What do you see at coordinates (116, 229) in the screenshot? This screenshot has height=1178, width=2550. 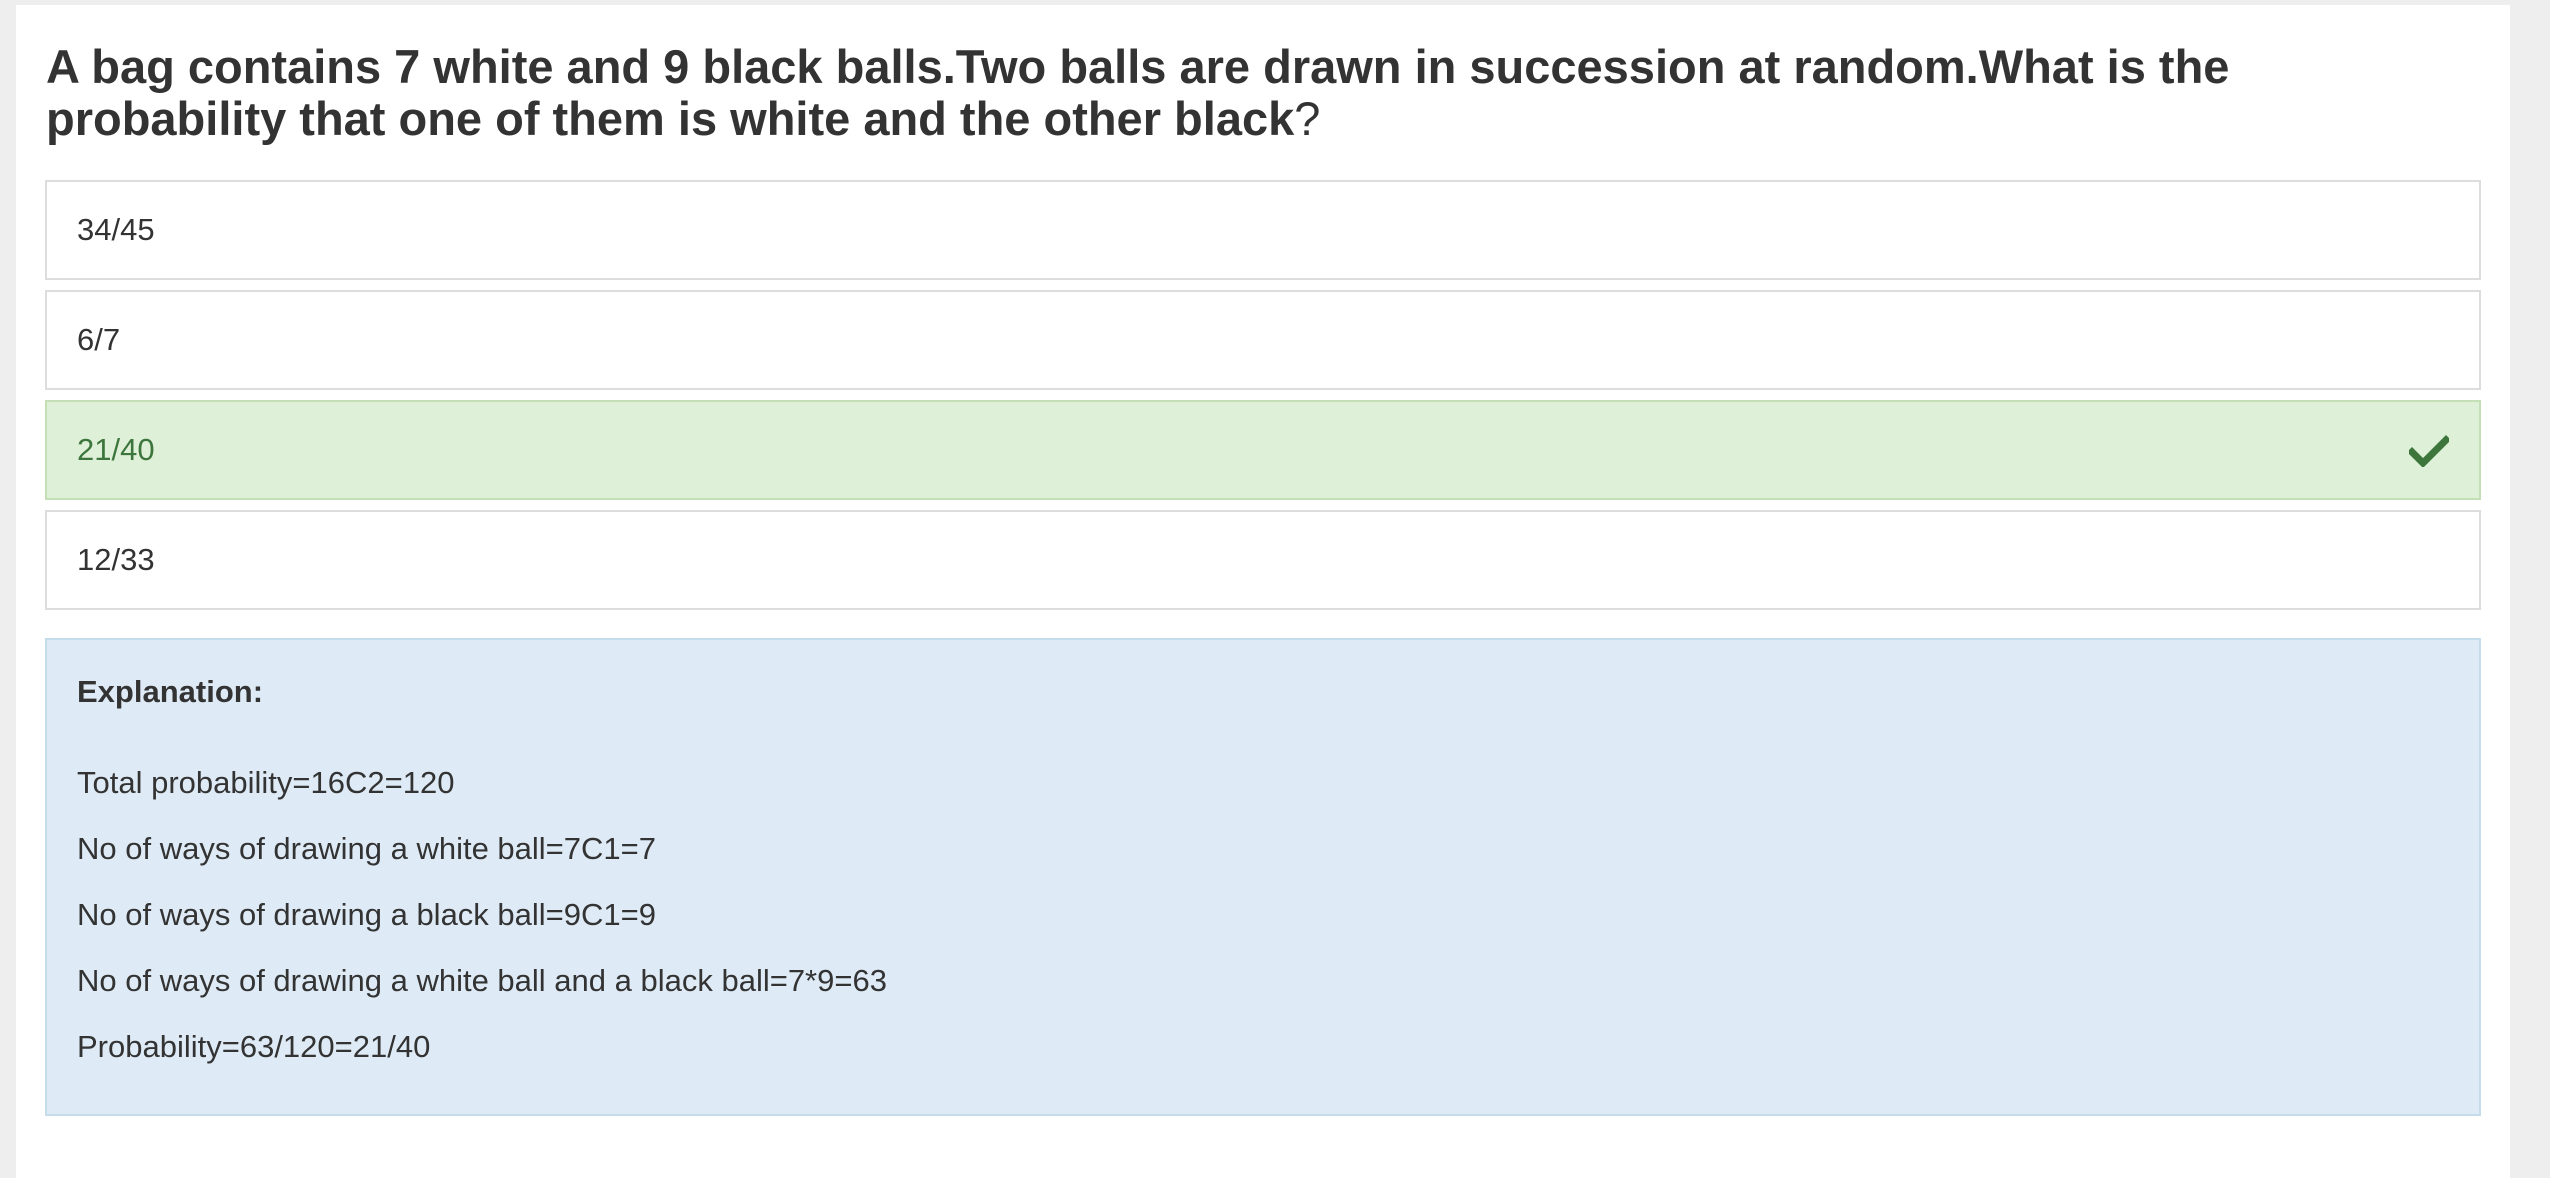 I see `answer-option-label: 34/45` at bounding box center [116, 229].